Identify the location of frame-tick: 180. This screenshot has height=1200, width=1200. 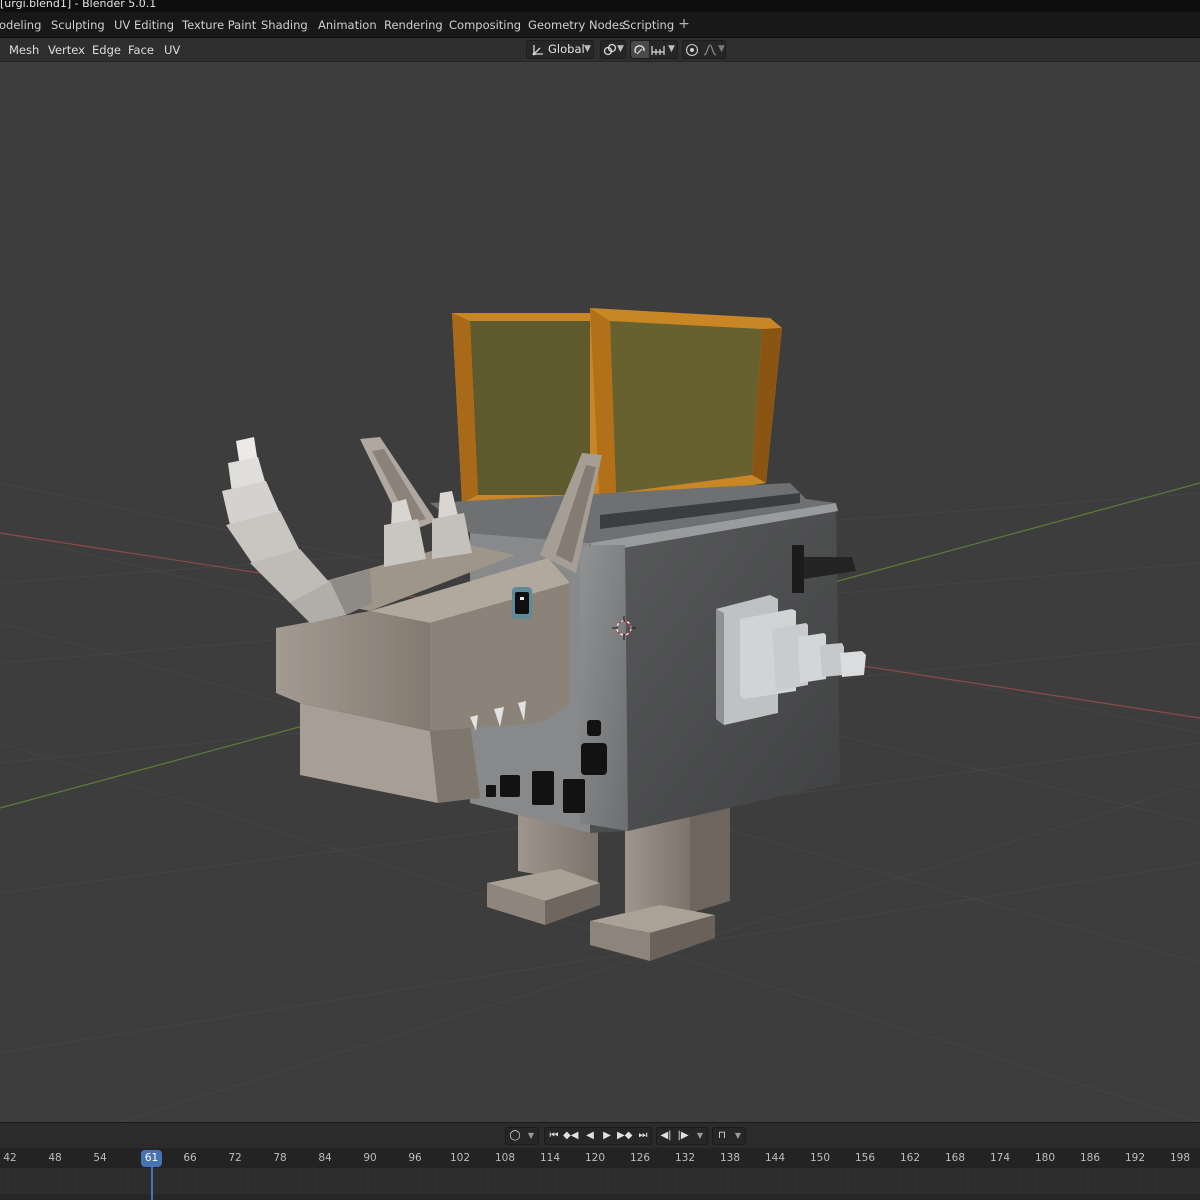
(1045, 1158).